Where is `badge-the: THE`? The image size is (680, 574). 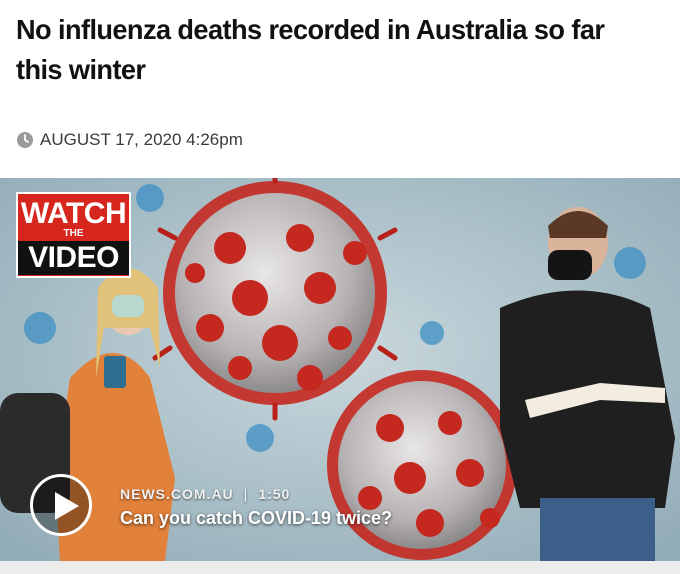 badge-the: THE is located at coordinates (73, 233).